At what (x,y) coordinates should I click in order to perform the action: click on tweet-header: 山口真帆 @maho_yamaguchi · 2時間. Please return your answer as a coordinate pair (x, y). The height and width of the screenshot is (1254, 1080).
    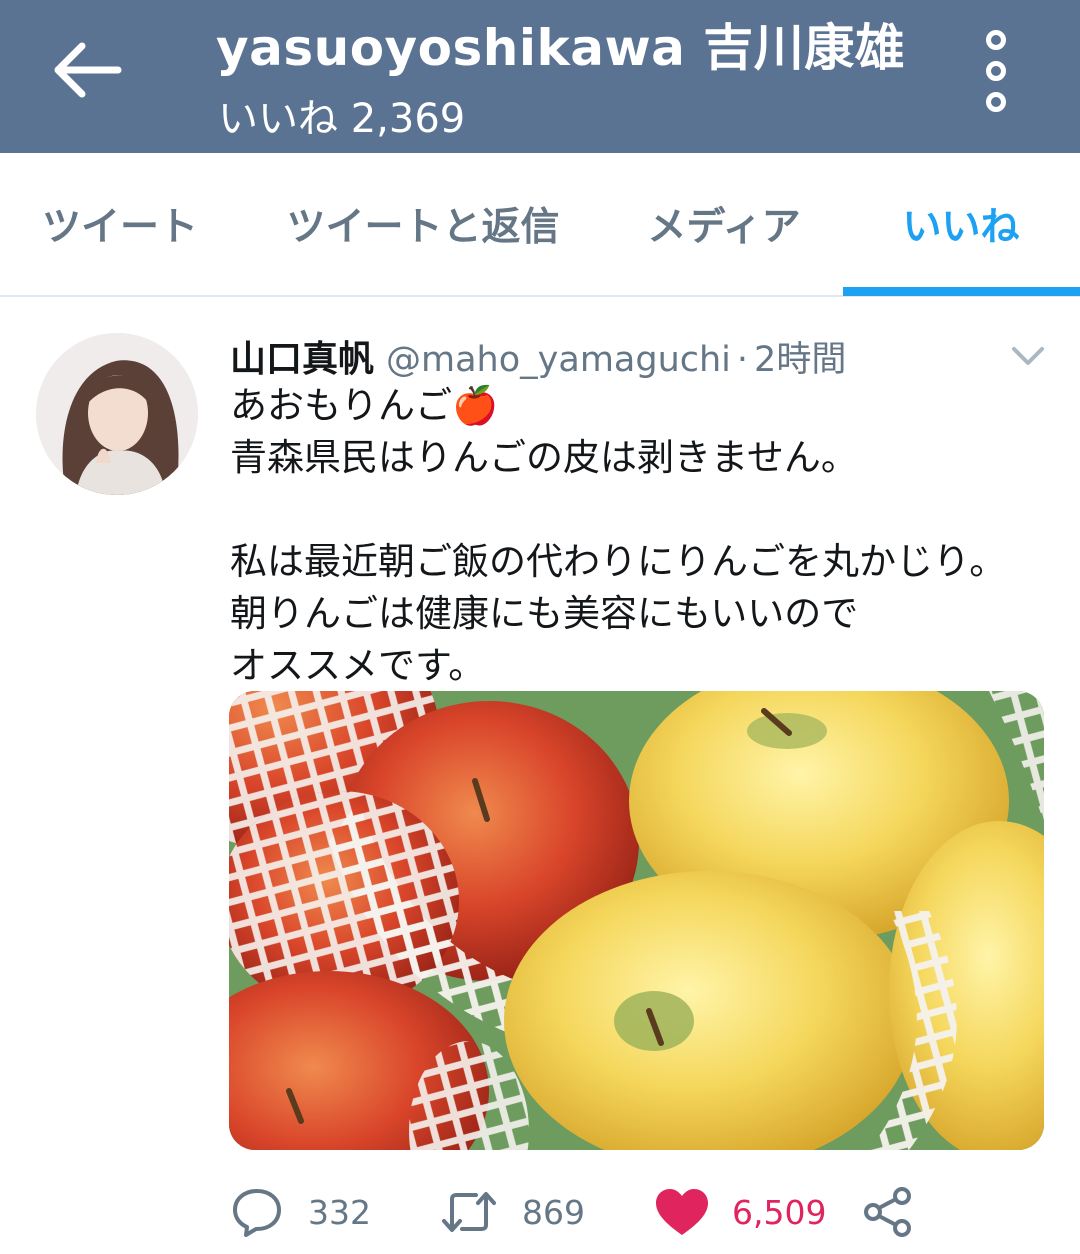
    Looking at the image, I should click on (538, 355).